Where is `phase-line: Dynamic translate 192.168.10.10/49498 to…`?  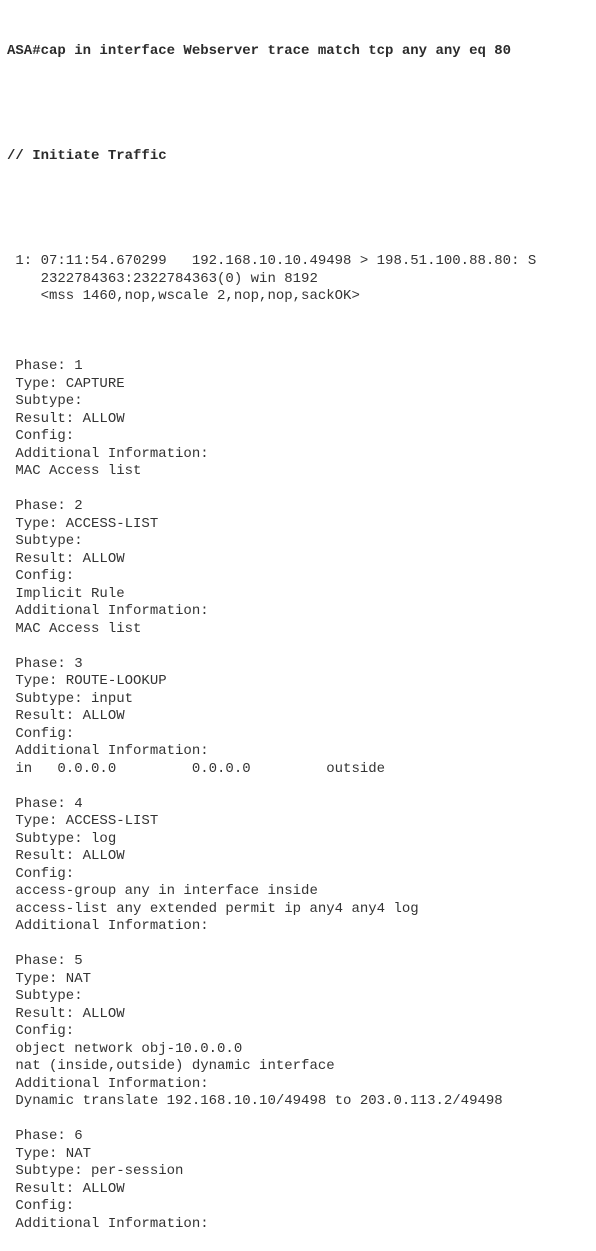 phase-line: Dynamic translate 192.168.10.10/49498 to… is located at coordinates (255, 1101).